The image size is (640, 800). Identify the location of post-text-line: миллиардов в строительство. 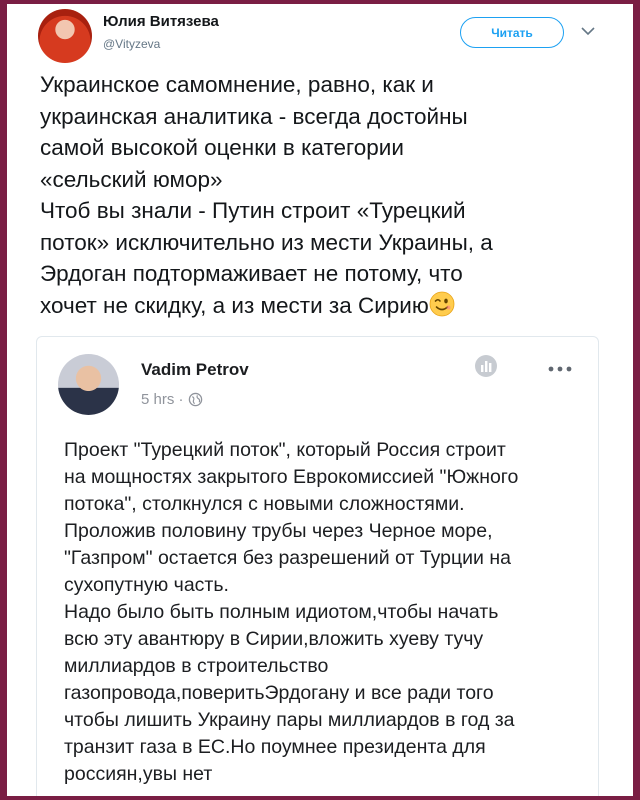
(196, 666).